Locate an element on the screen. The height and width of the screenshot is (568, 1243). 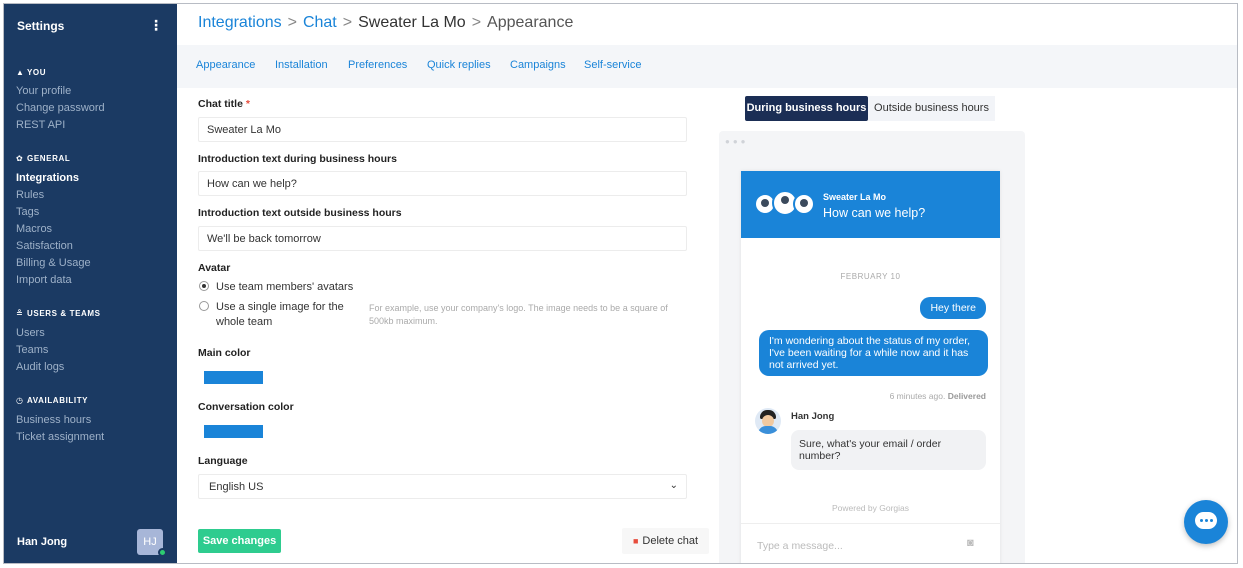
tab-preferences: Preferences is located at coordinates (377, 65).